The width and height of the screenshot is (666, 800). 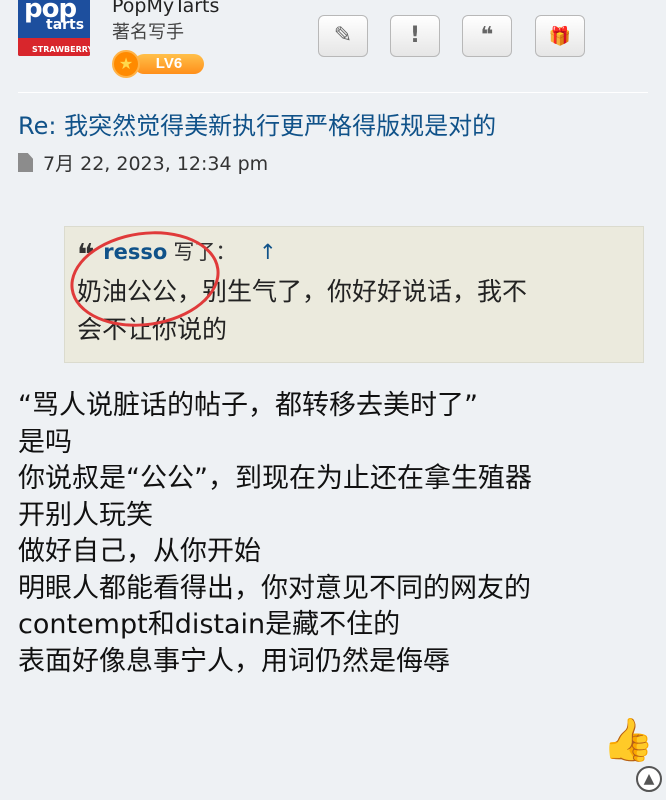 What do you see at coordinates (268, 252) in the screenshot?
I see `quote-jump-arrow-icon: ↑` at bounding box center [268, 252].